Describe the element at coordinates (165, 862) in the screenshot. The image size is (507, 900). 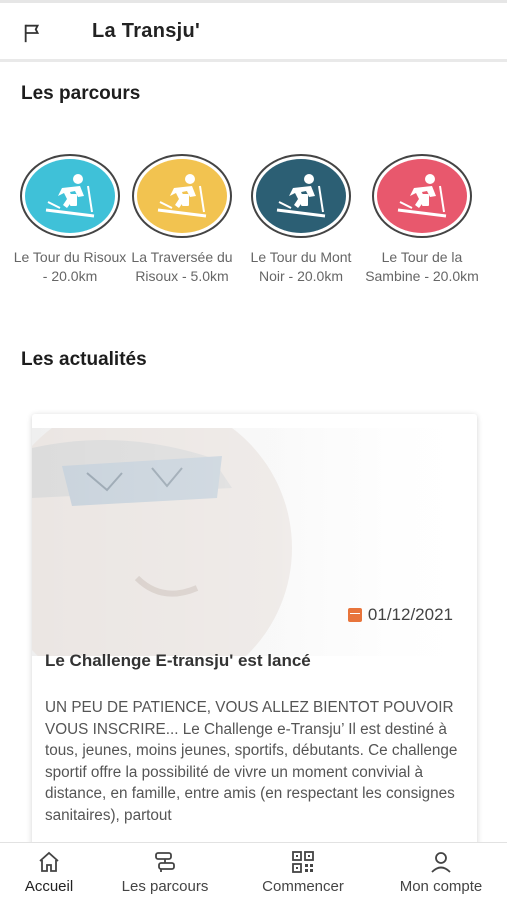
I see `route-icon` at that location.